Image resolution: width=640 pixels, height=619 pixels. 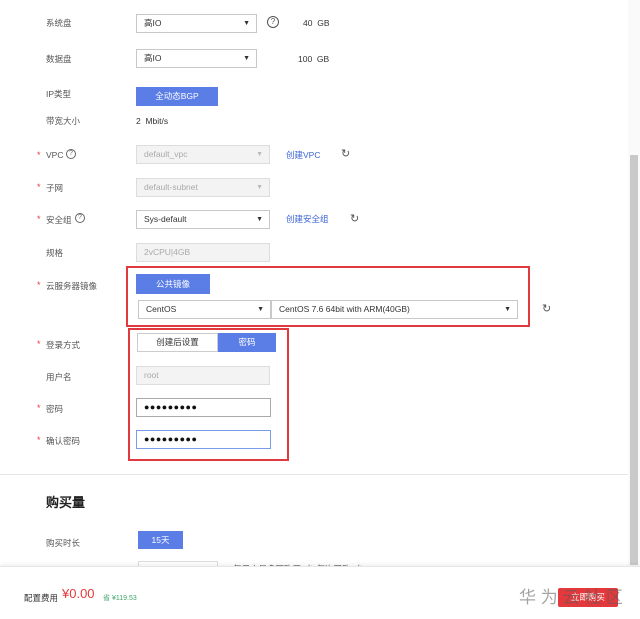 I want to click on create-vpc-link: 创建VPC, so click(x=303, y=155).